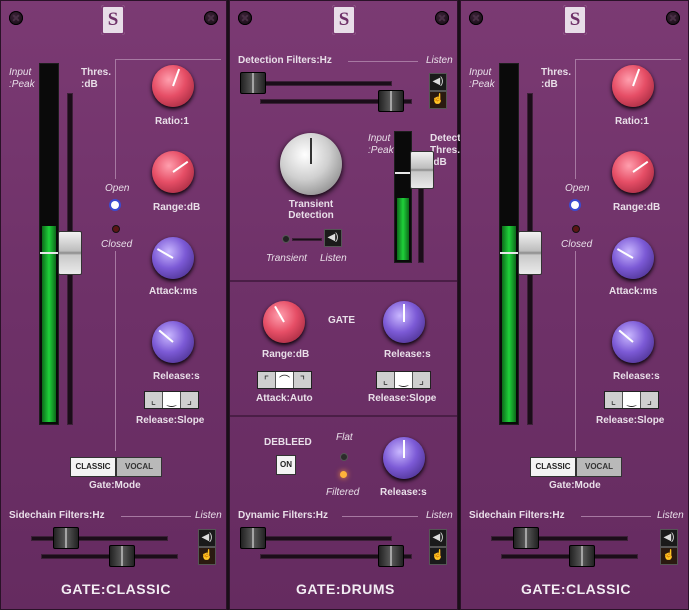 The width and height of the screenshot is (689, 610). What do you see at coordinates (286, 465) in the screenshot?
I see `debleed-on-button: ON` at bounding box center [286, 465].